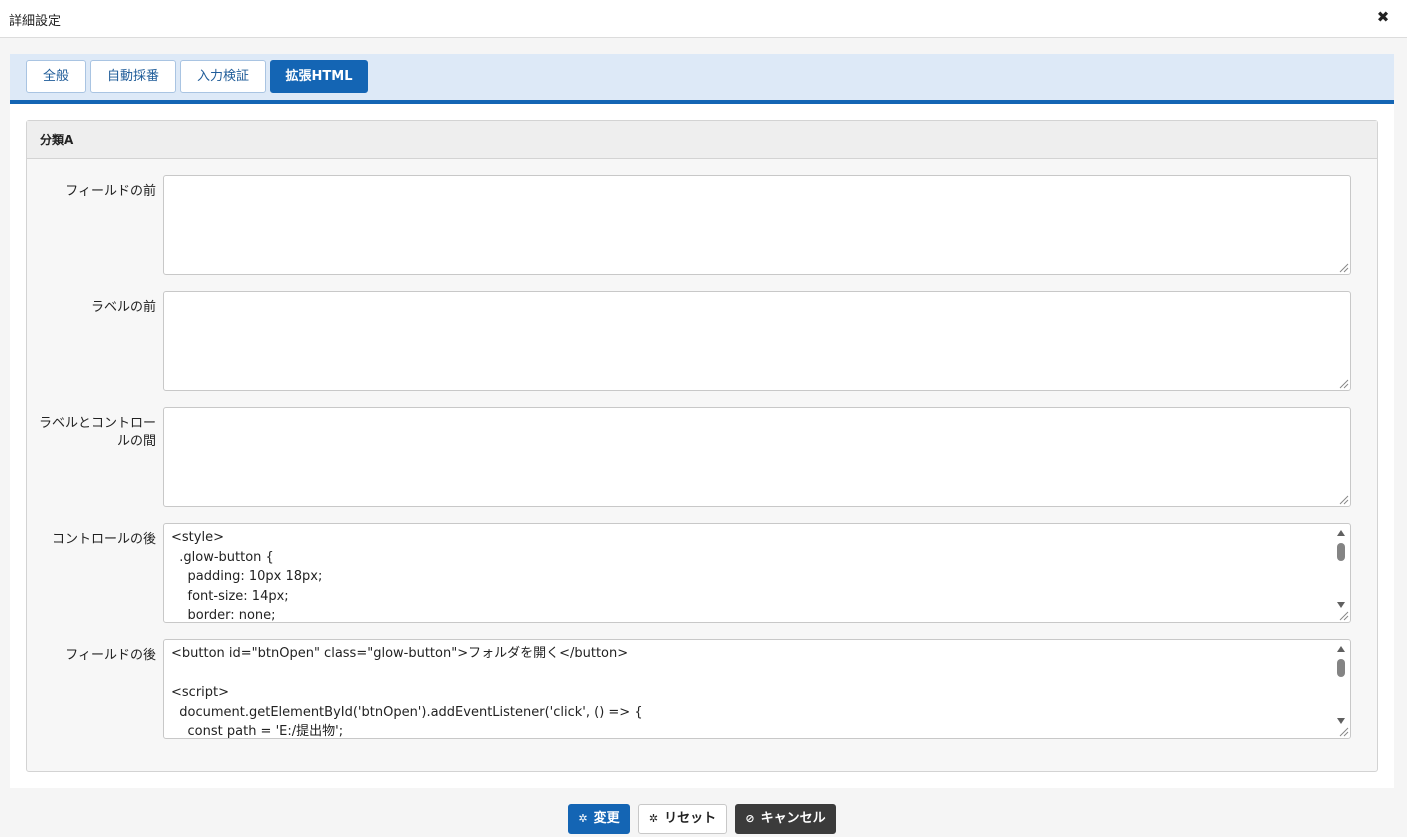 The width and height of the screenshot is (1407, 837). Describe the element at coordinates (702, 140) in the screenshot. I see `panel-title: 分類A` at that location.